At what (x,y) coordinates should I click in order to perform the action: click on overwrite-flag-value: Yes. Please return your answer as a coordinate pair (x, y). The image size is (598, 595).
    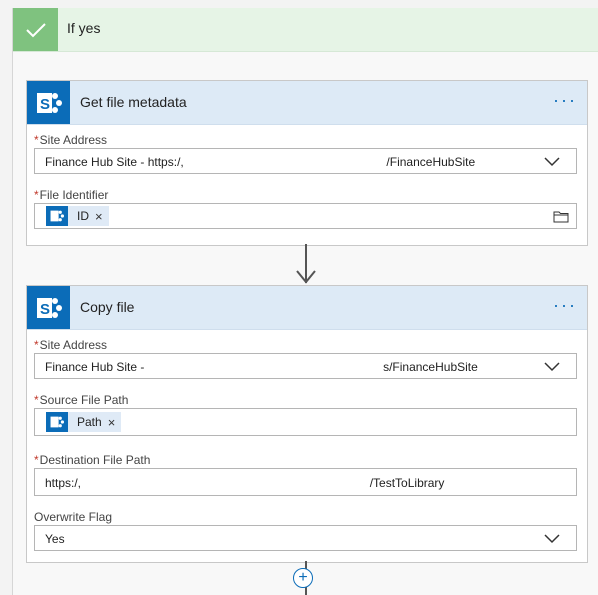
    Looking at the image, I should click on (55, 539).